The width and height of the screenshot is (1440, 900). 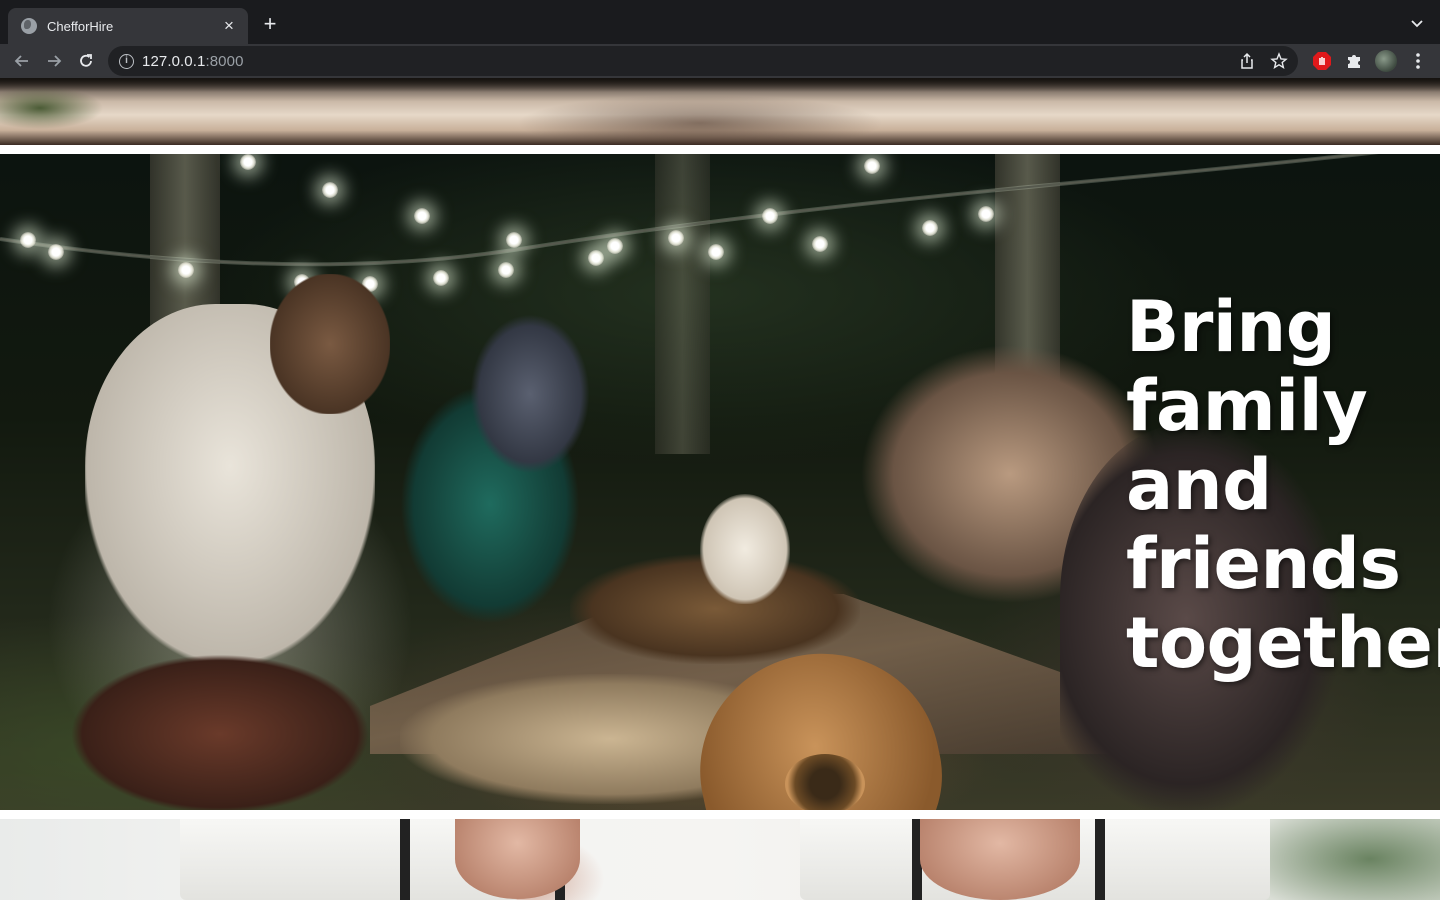 What do you see at coordinates (1263, 61) in the screenshot?
I see `omnibox-actions` at bounding box center [1263, 61].